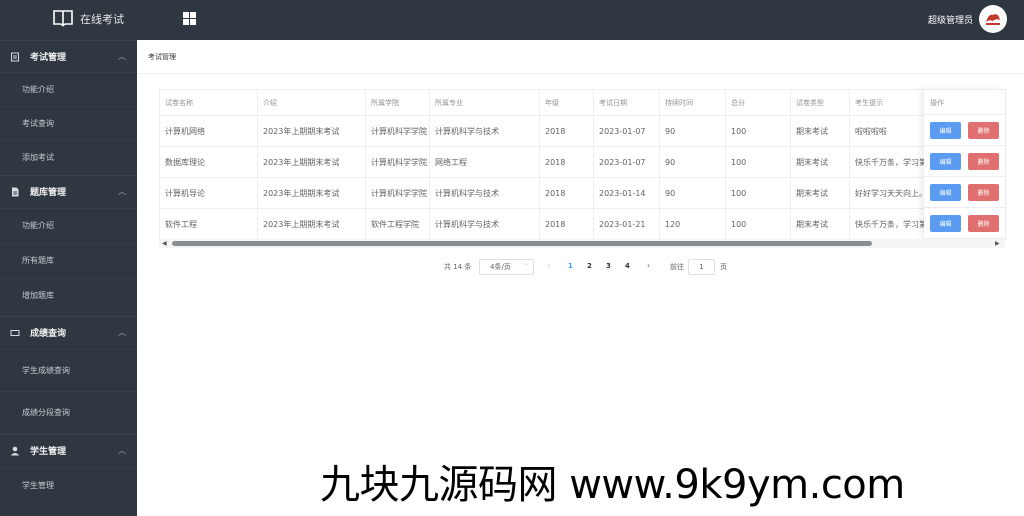 The image size is (1024, 516). Describe the element at coordinates (594, 267) in the screenshot. I see `pagination: 共 14 条 4条/页 ﹀ ‹ 1 2 3 4 › 前往 1 页` at that location.